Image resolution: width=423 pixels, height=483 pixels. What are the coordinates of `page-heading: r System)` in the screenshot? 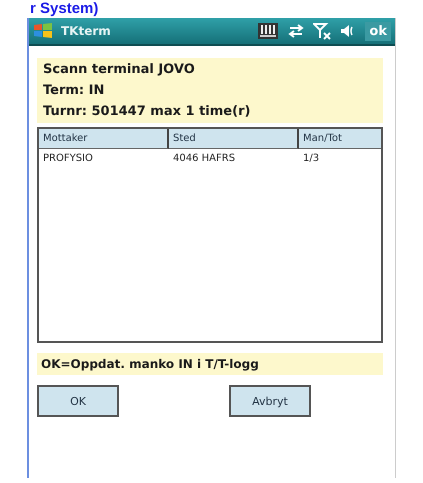 It's located at (64, 9).